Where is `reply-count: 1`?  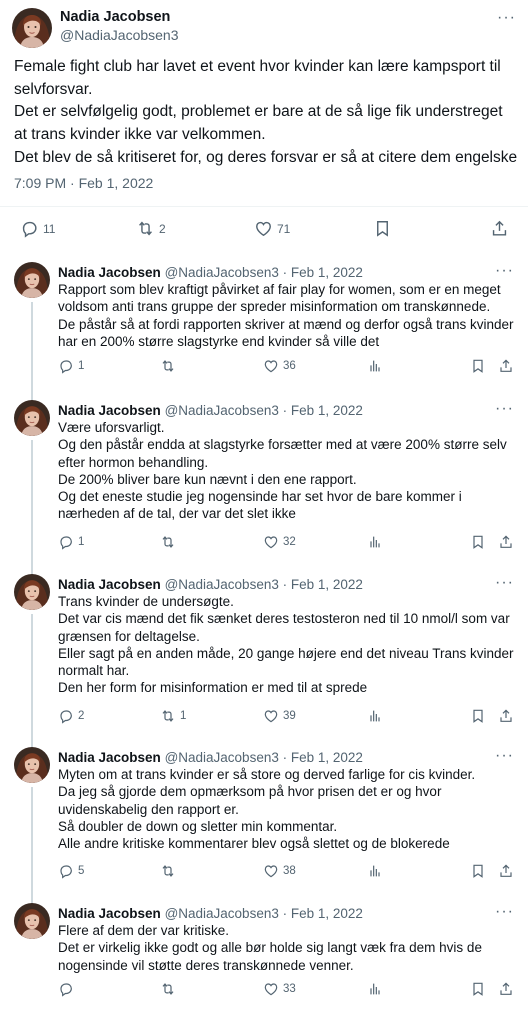
reply-count: 1 is located at coordinates (81, 542).